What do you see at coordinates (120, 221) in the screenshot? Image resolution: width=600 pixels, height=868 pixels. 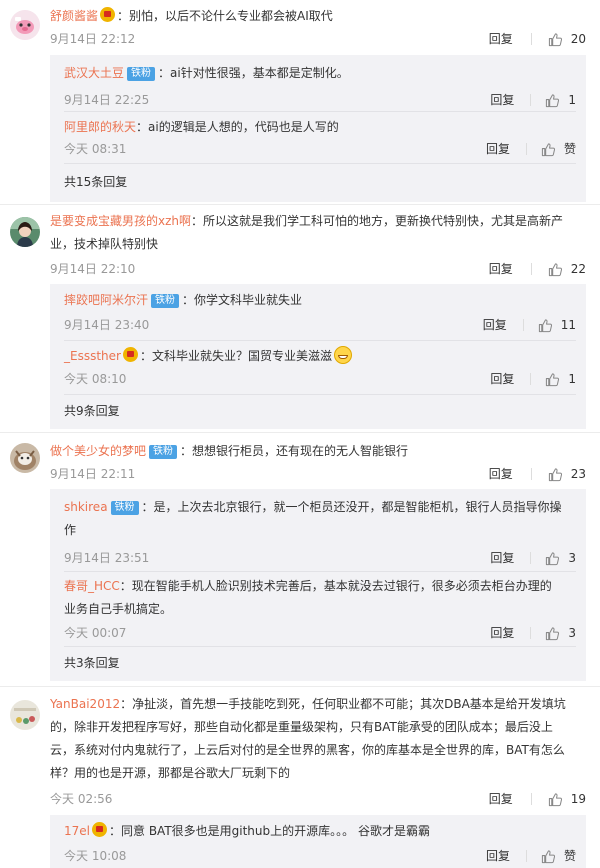 I see `comment-username: 是要变成宝藏男孩的xzh啊` at bounding box center [120, 221].